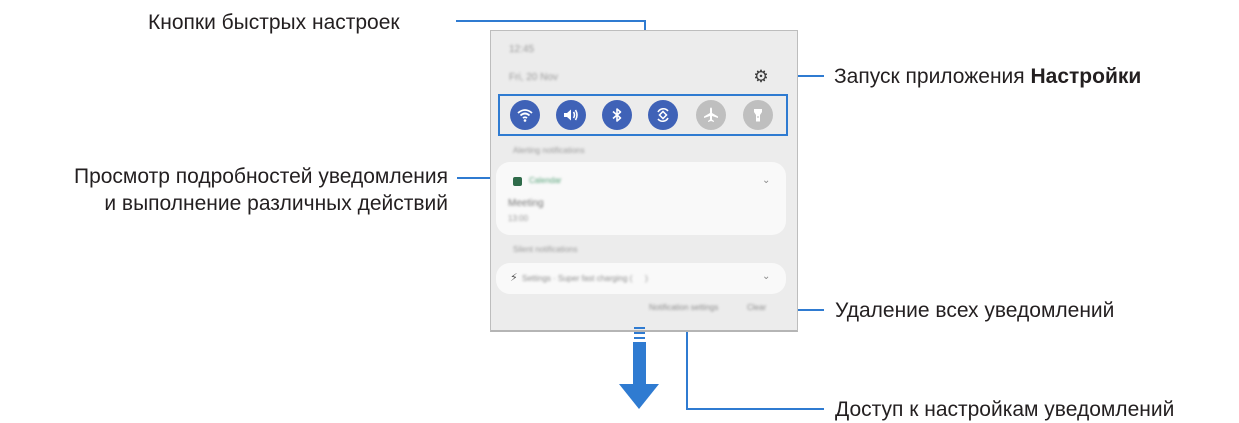 The image size is (1239, 423). Describe the element at coordinates (525, 115) in the screenshot. I see `wifi-icon` at that location.